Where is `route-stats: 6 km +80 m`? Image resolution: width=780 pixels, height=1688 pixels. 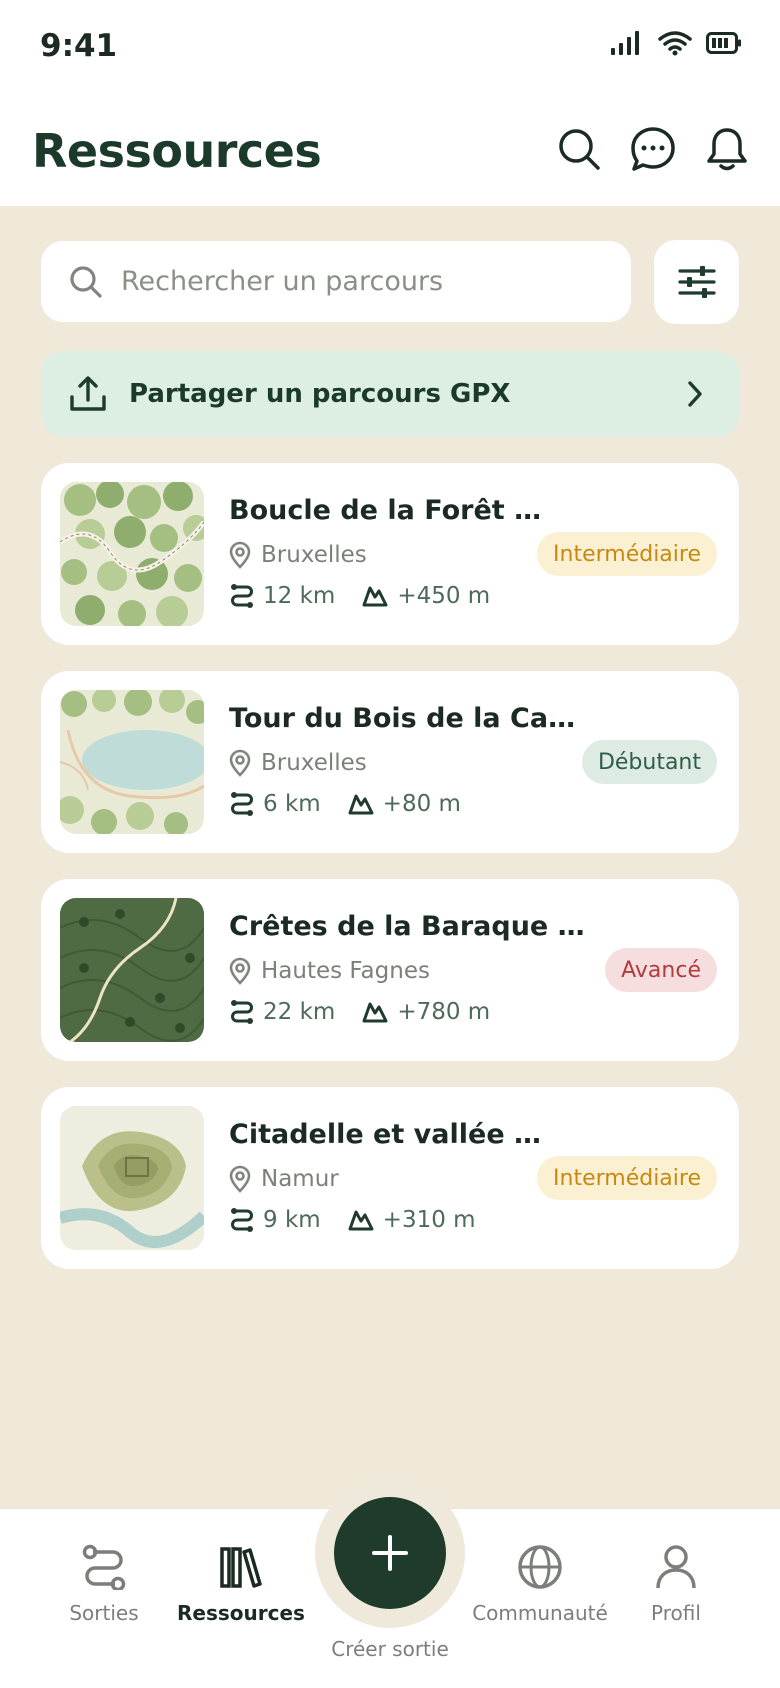
route-stats: 6 km +80 m is located at coordinates (358, 804).